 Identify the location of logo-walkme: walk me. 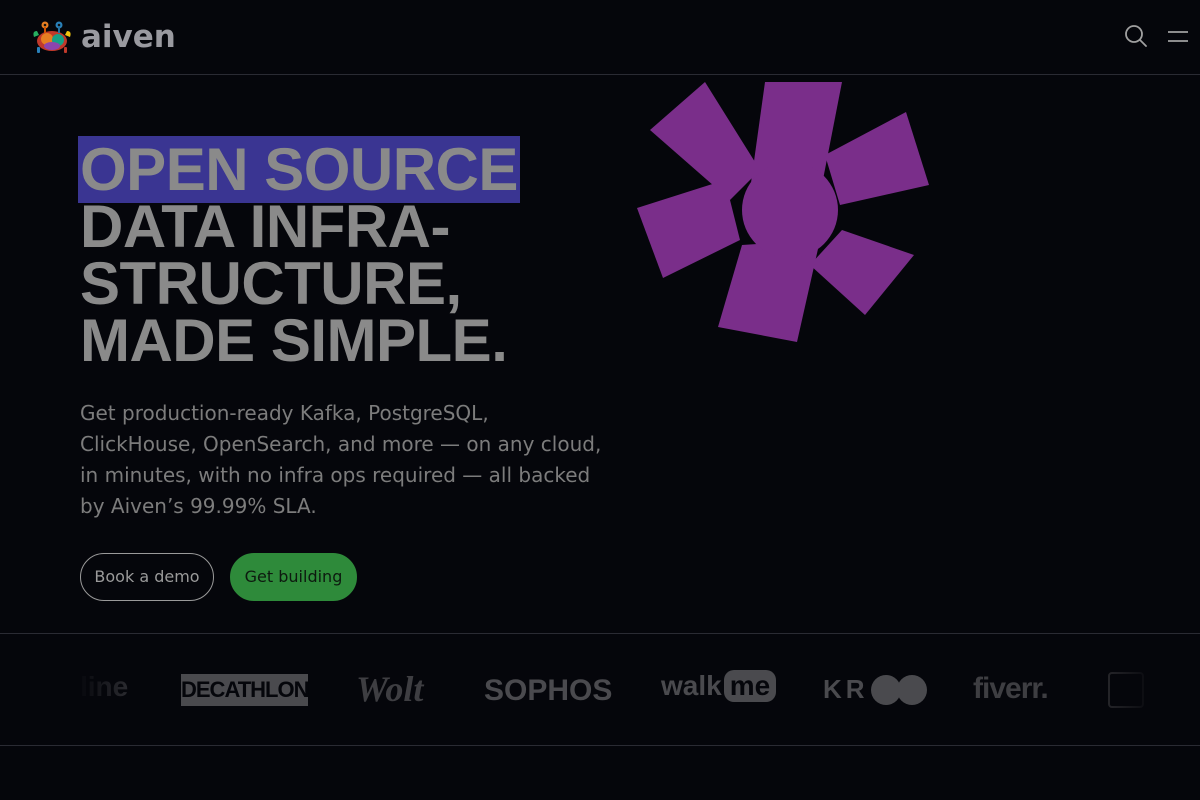
(719, 686).